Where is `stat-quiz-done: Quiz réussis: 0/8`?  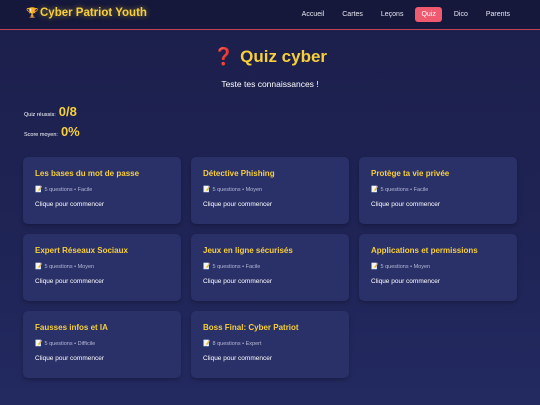 stat-quiz-done: Quiz réussis: 0/8 is located at coordinates (52, 111).